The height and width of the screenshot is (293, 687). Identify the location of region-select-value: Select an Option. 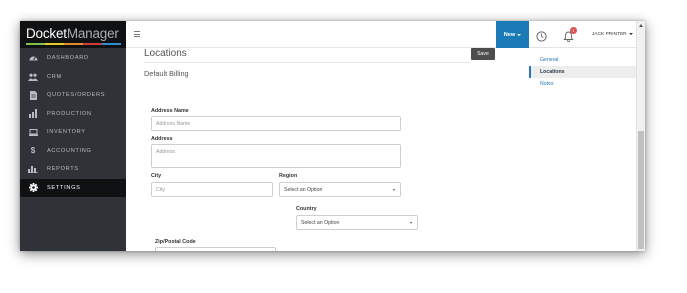
(303, 189).